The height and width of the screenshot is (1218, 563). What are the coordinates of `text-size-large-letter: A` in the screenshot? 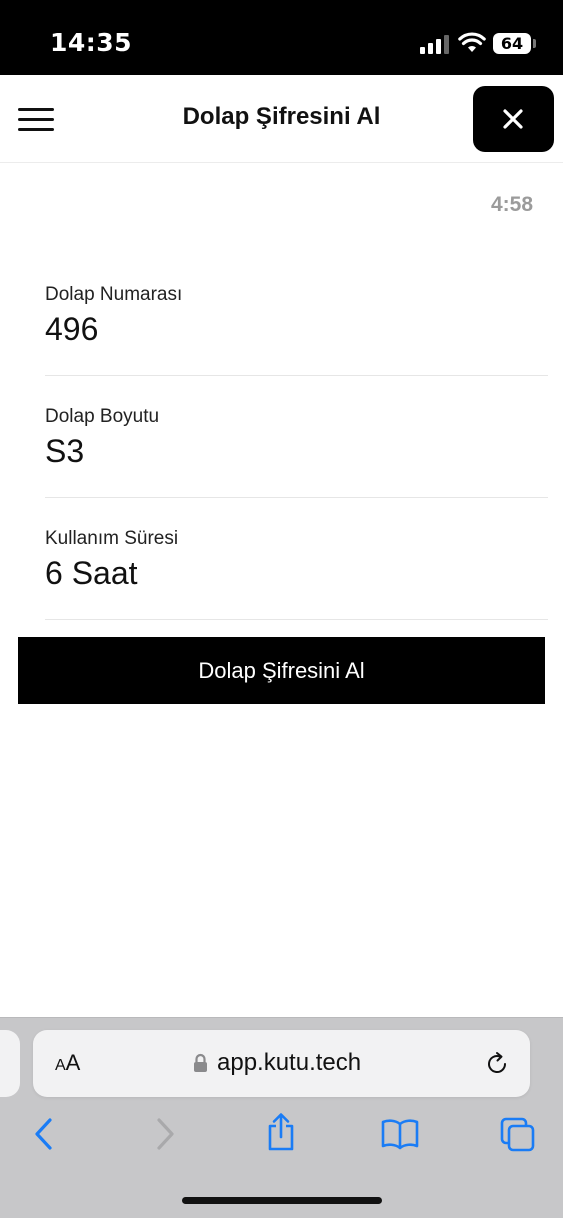 It's located at (73, 1062).